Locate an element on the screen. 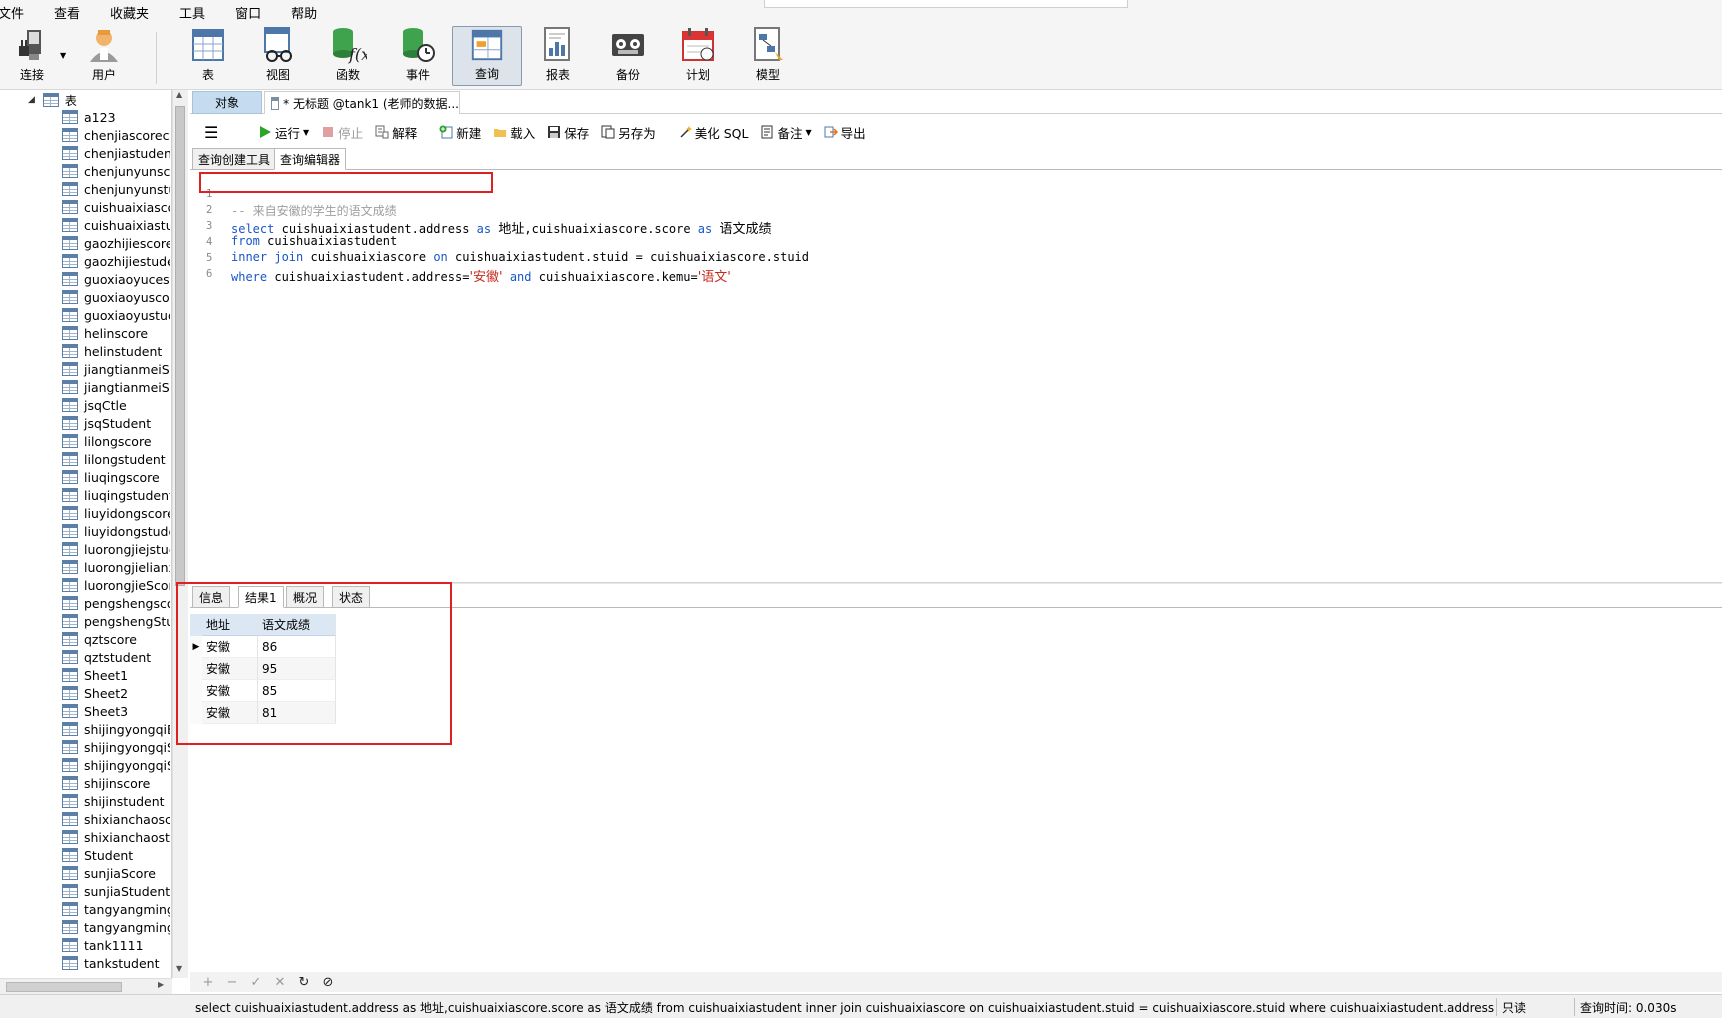 The width and height of the screenshot is (1722, 1018). tree-item-table: shijinscore is located at coordinates (116, 783).